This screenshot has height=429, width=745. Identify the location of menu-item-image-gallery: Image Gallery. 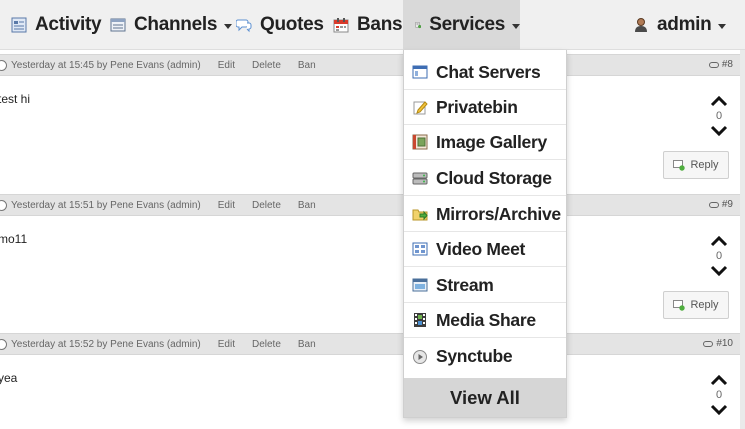
(485, 142).